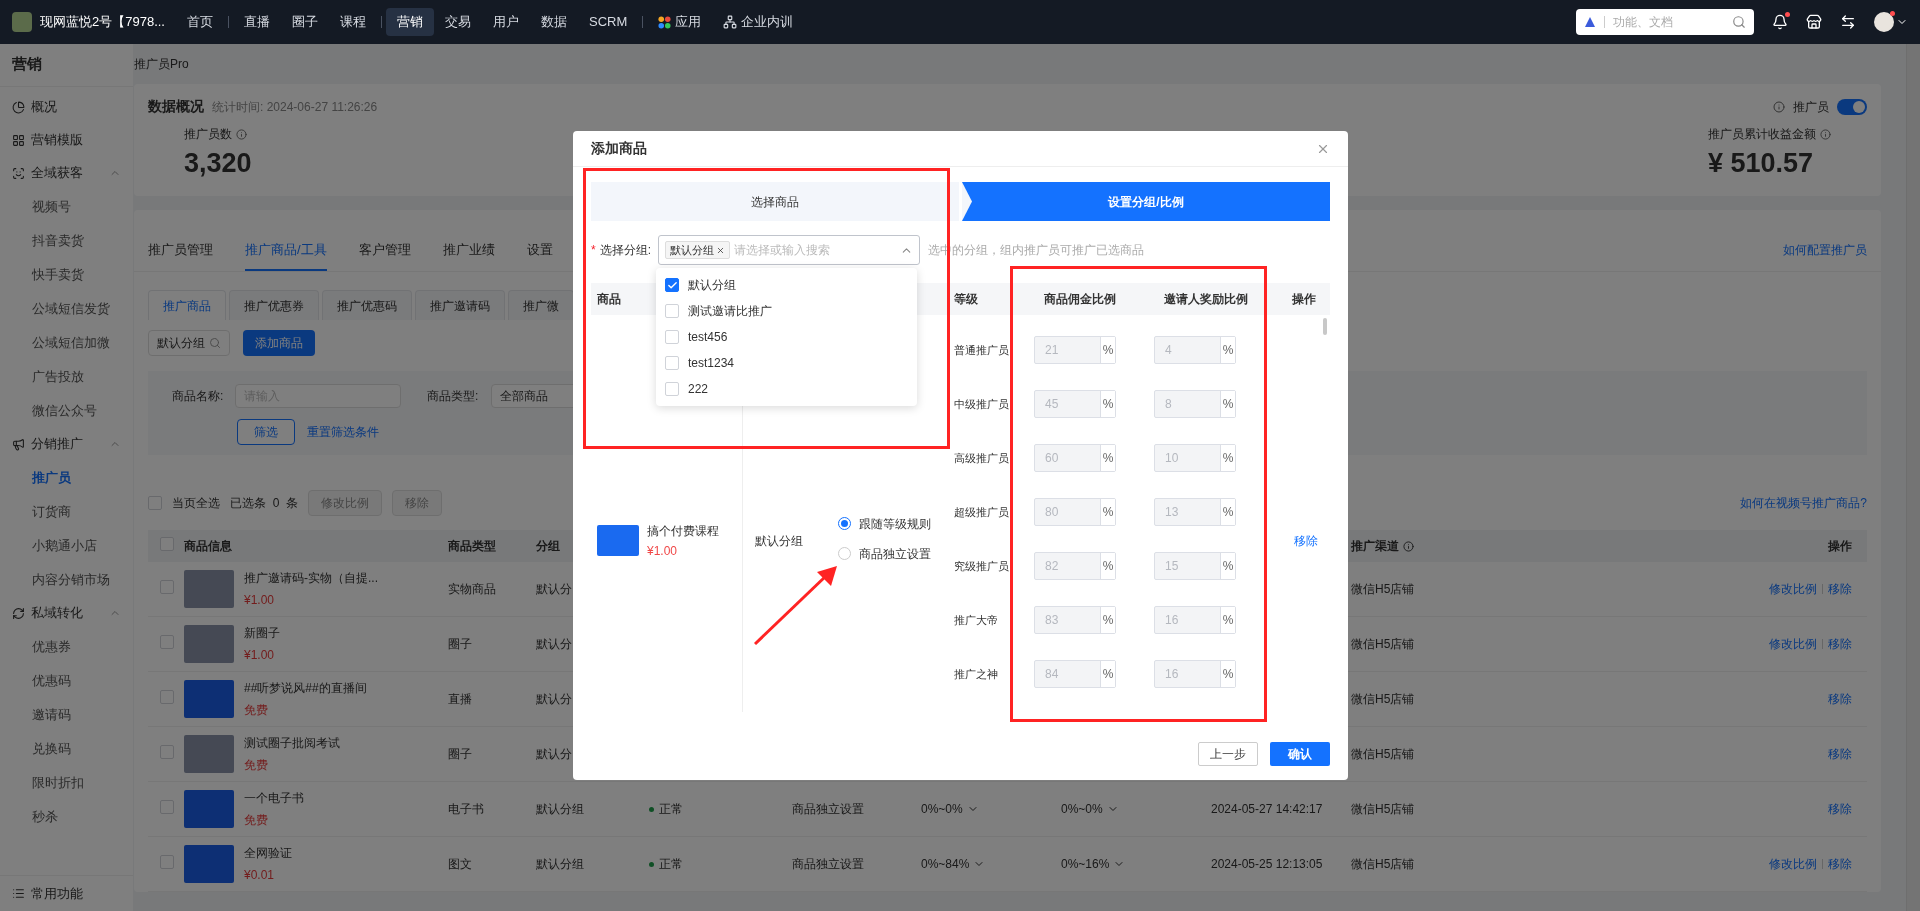 The height and width of the screenshot is (911, 1920). What do you see at coordinates (66, 376) in the screenshot?
I see `sidebar-subitem: 广告投放` at bounding box center [66, 376].